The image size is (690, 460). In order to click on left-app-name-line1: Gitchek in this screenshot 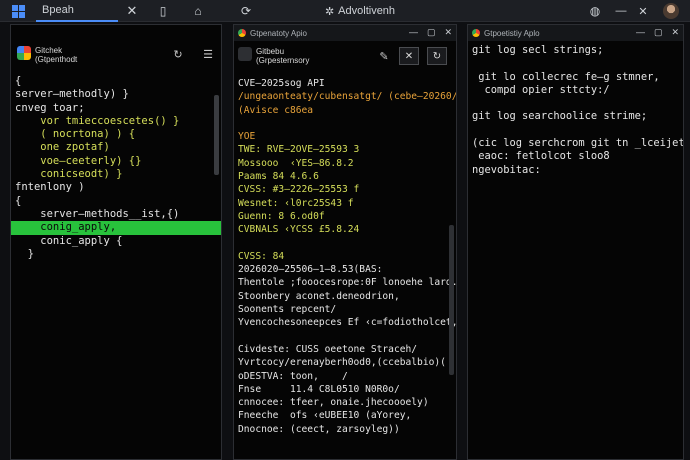, I will do `click(49, 50)`.